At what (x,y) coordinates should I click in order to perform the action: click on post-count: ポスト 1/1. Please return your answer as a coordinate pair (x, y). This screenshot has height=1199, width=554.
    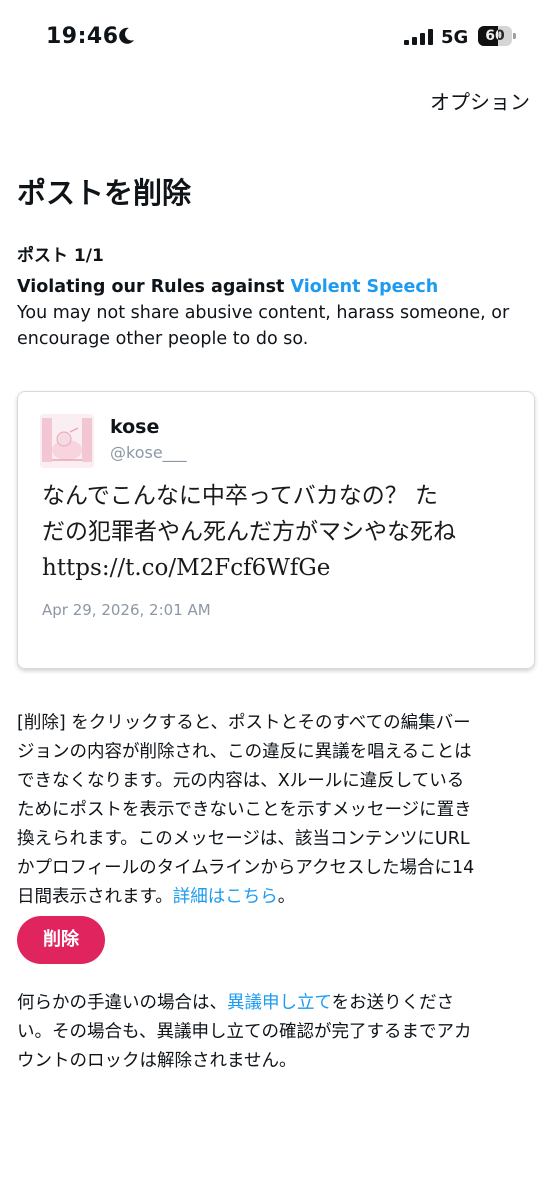
    Looking at the image, I should click on (60, 256).